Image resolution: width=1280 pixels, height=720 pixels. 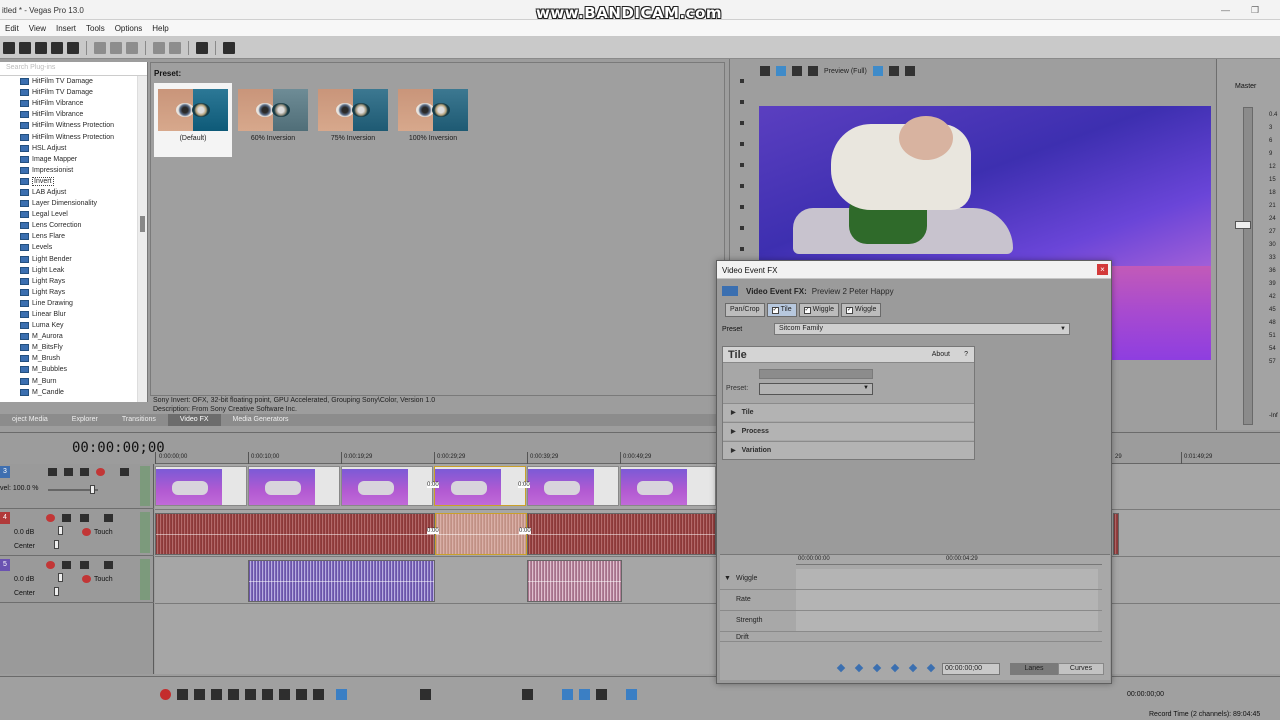 What do you see at coordinates (261, 420) in the screenshot?
I see `tab-media-generators: Media Generators` at bounding box center [261, 420].